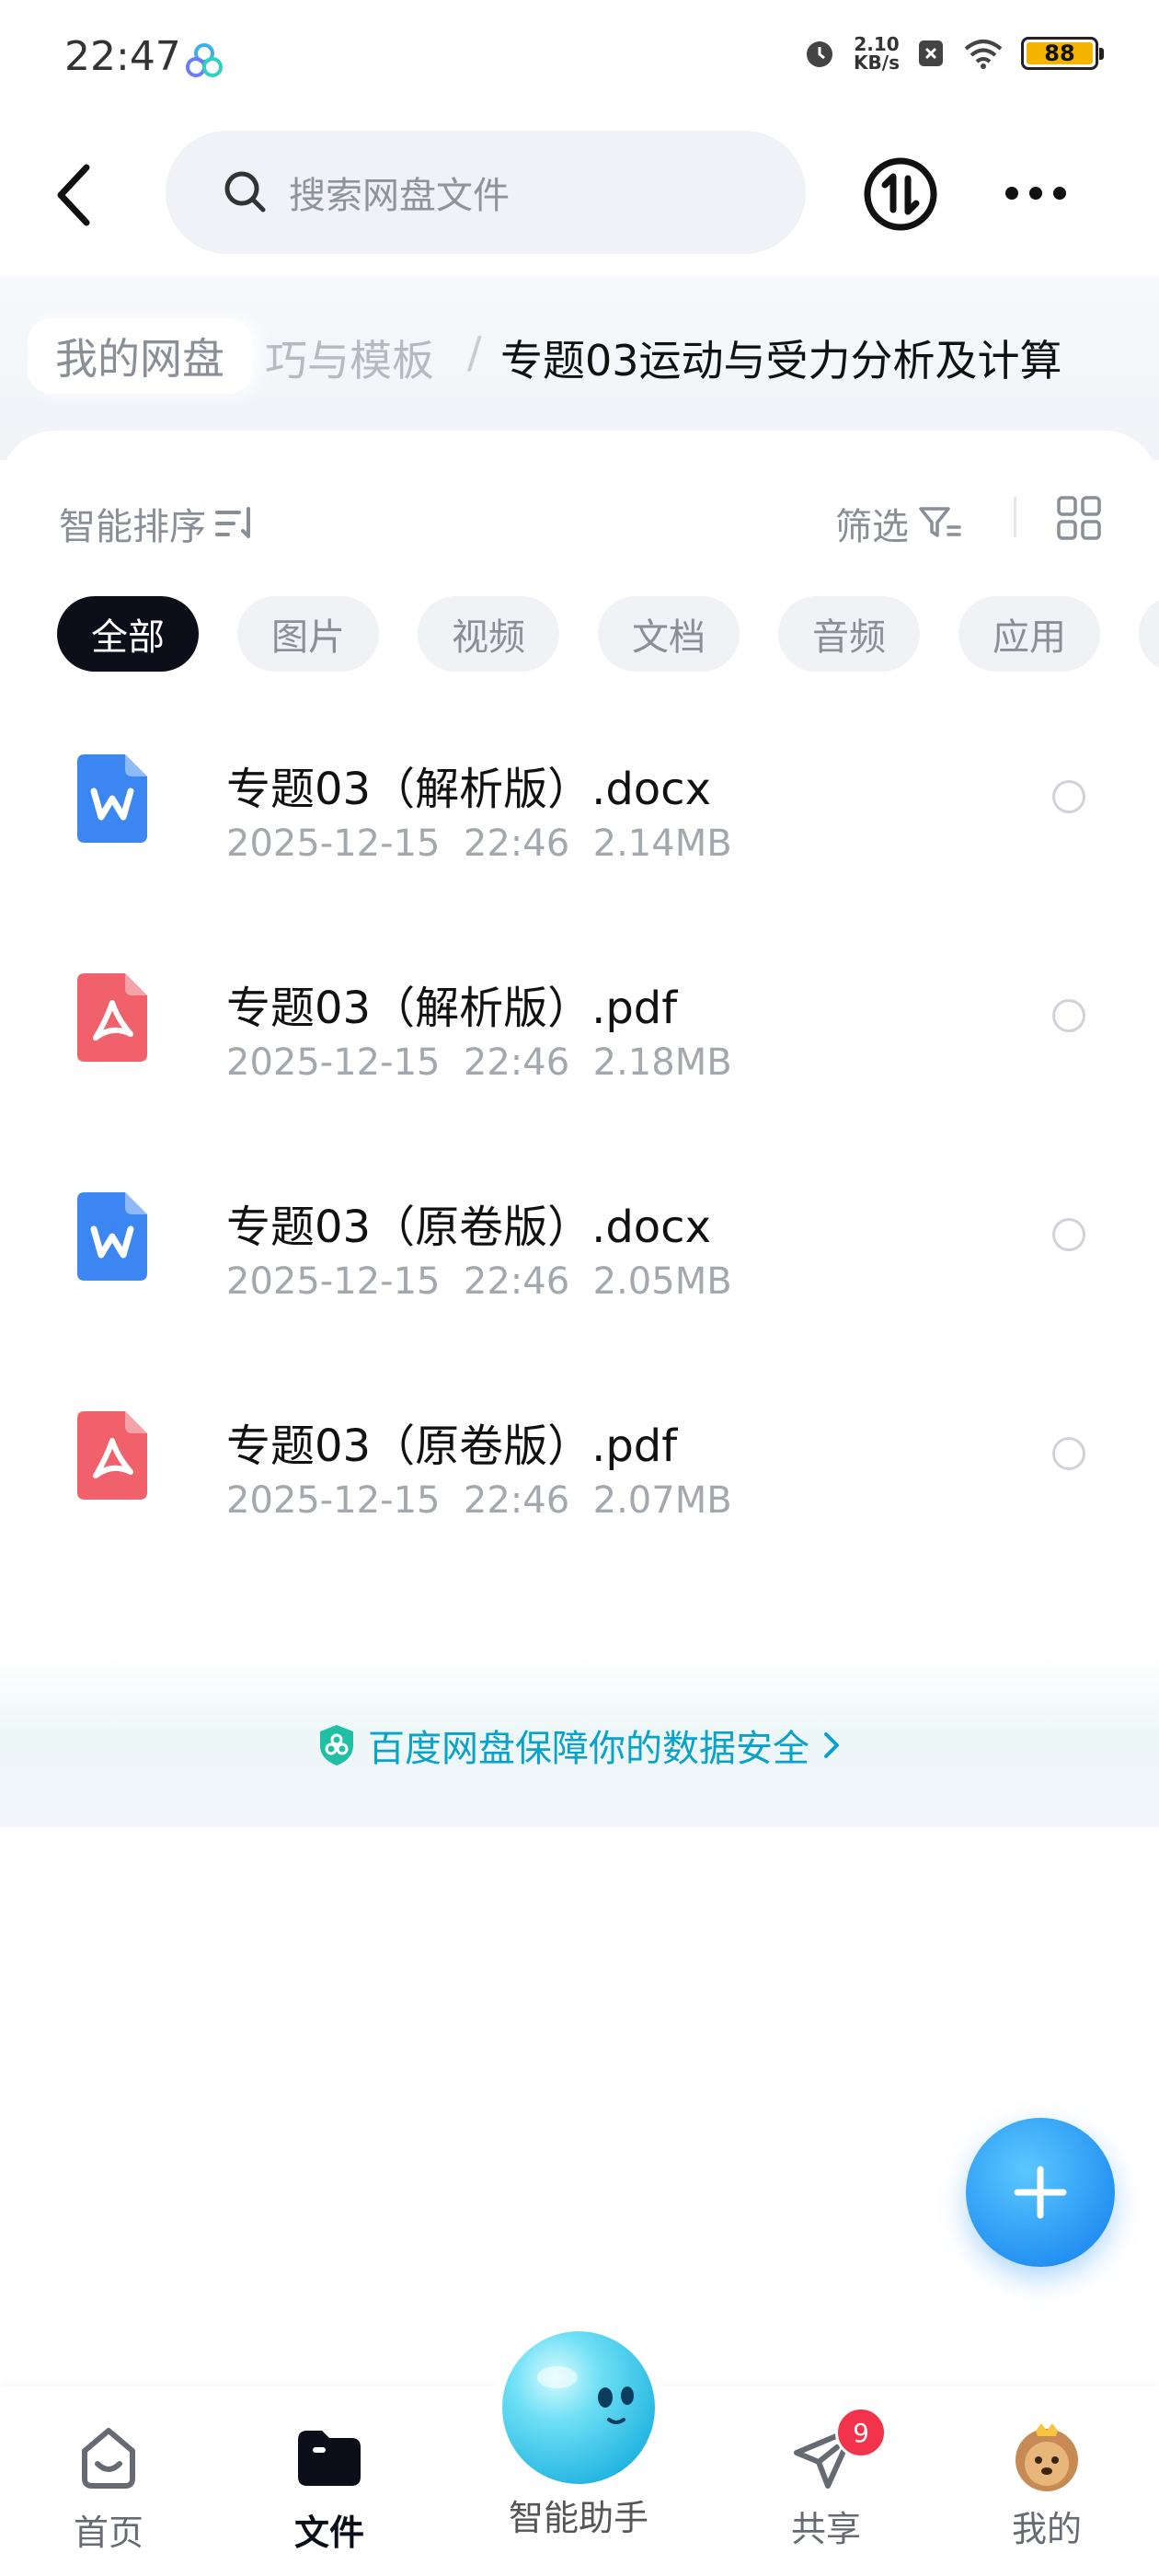  Describe the element at coordinates (1149, 634) in the screenshot. I see `chip-more` at that location.